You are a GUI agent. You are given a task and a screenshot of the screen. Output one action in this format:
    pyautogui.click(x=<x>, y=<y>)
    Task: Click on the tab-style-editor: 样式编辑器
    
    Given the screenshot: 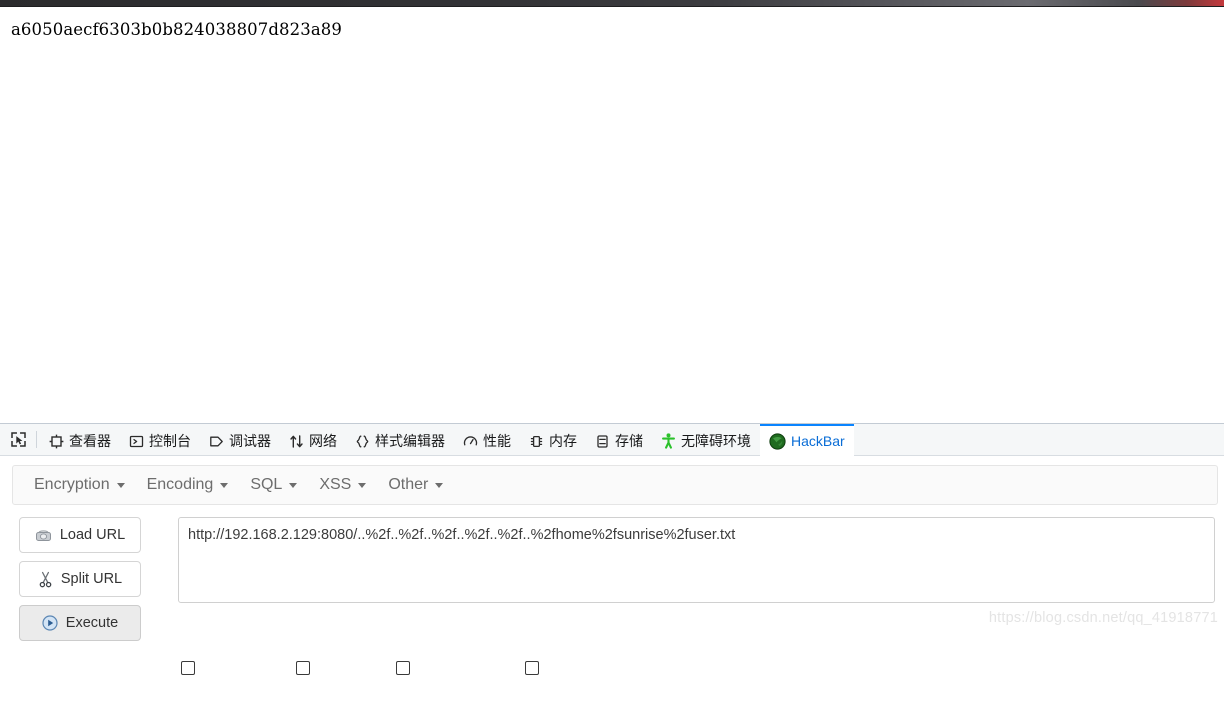 What is the action you would take?
    pyautogui.click(x=400, y=440)
    